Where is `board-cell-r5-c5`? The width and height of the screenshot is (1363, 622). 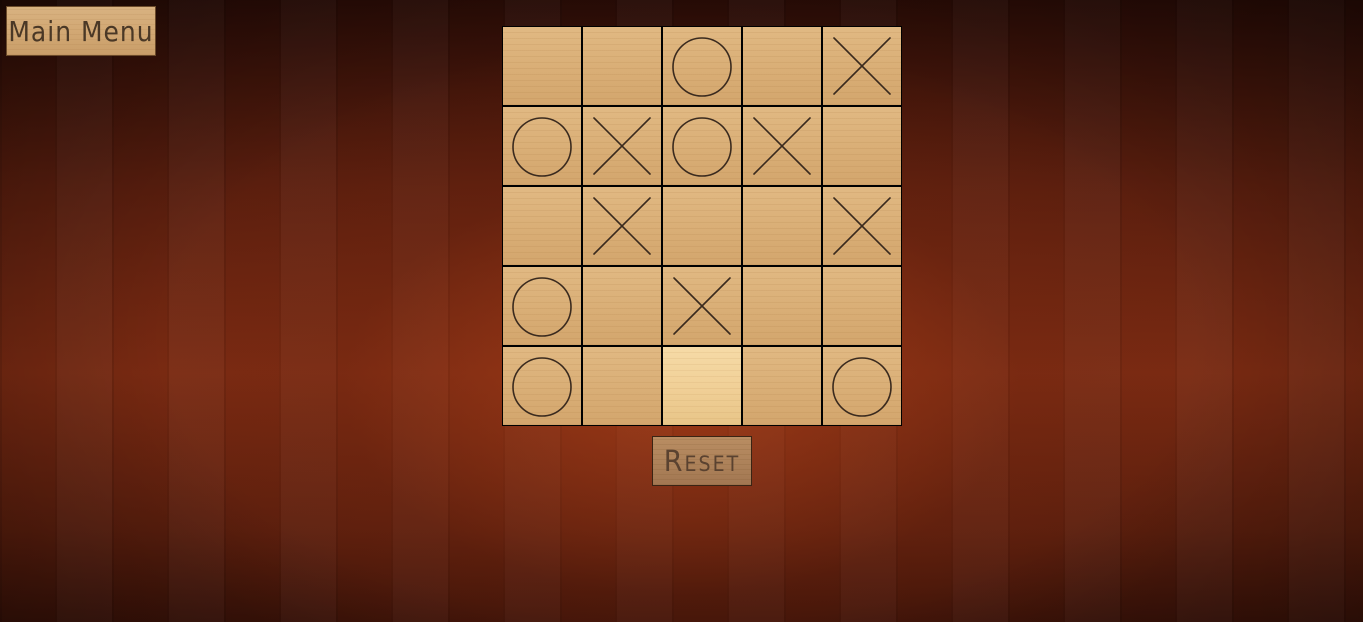
board-cell-r5-c5 is located at coordinates (862, 386).